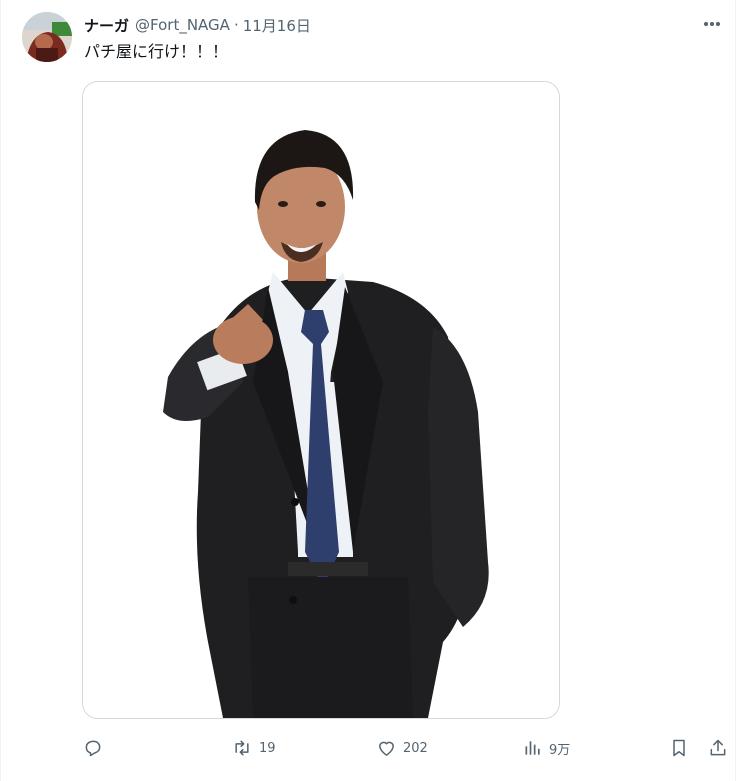 This screenshot has height=781, width=736. Describe the element at coordinates (402, 748) in the screenshot. I see `like-button: 202` at that location.